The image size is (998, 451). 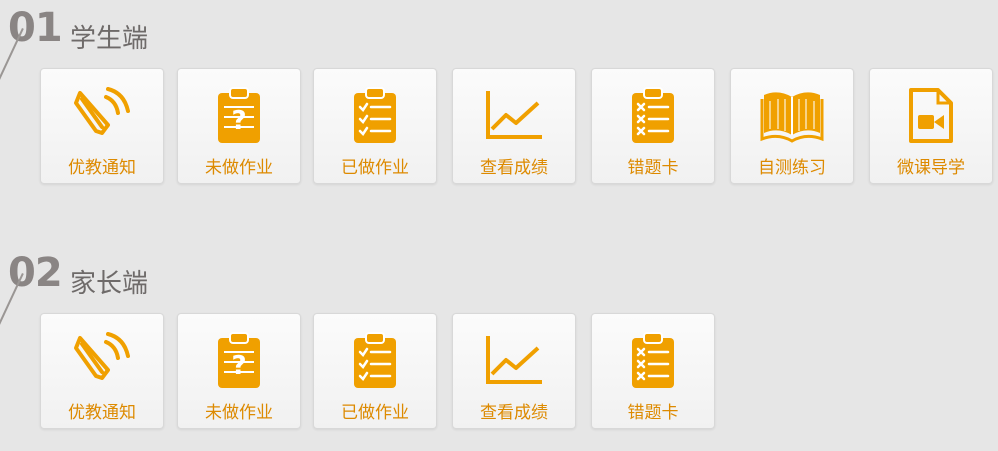 What do you see at coordinates (109, 39) in the screenshot?
I see `section-title: 学生端` at bounding box center [109, 39].